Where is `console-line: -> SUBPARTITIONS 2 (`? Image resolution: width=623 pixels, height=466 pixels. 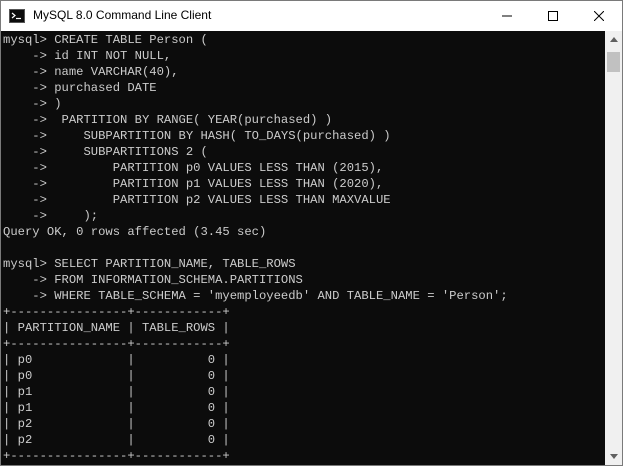 console-line: -> SUBPARTITIONS 2 ( is located at coordinates (105, 152).